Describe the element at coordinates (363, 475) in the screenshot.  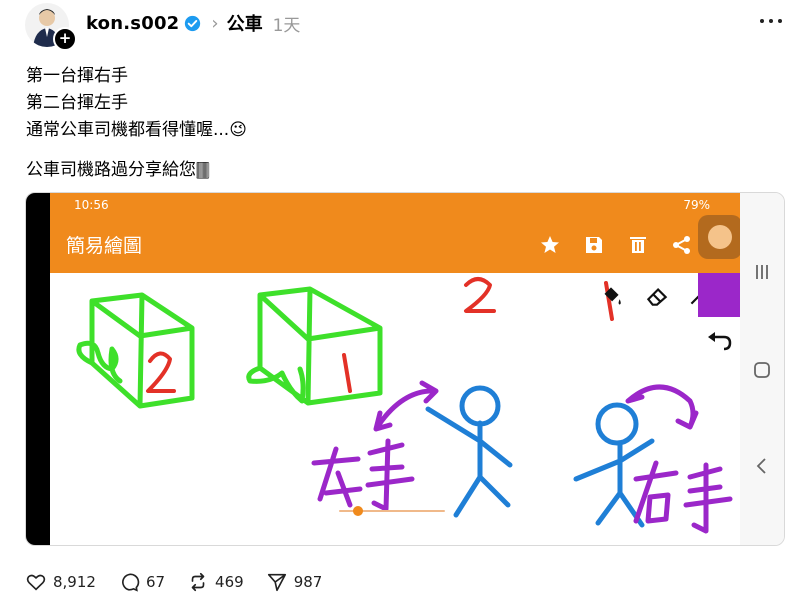
I see `handwriting-left-hand` at that location.